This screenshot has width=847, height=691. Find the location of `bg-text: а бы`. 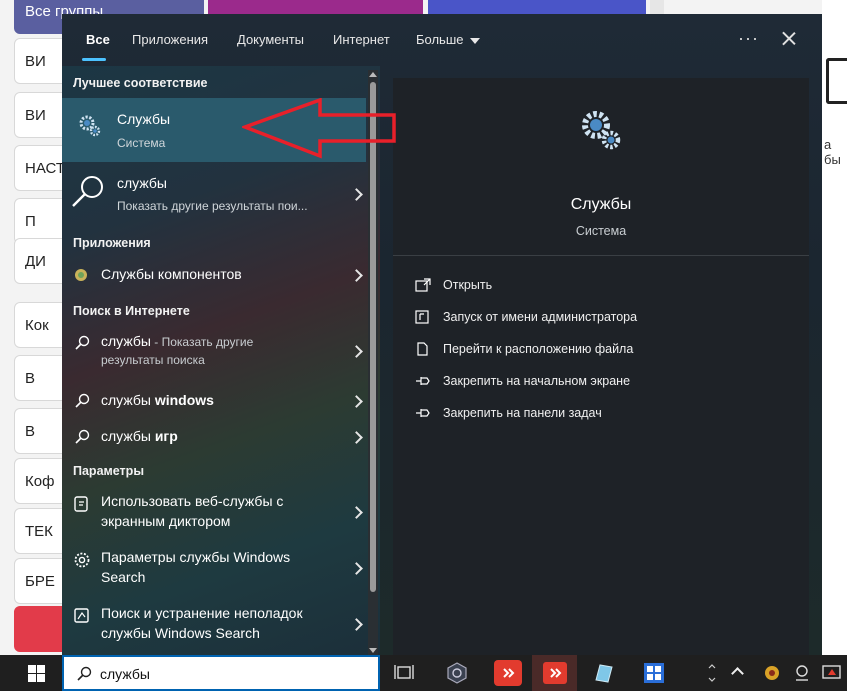

bg-text: а бы is located at coordinates (832, 152).